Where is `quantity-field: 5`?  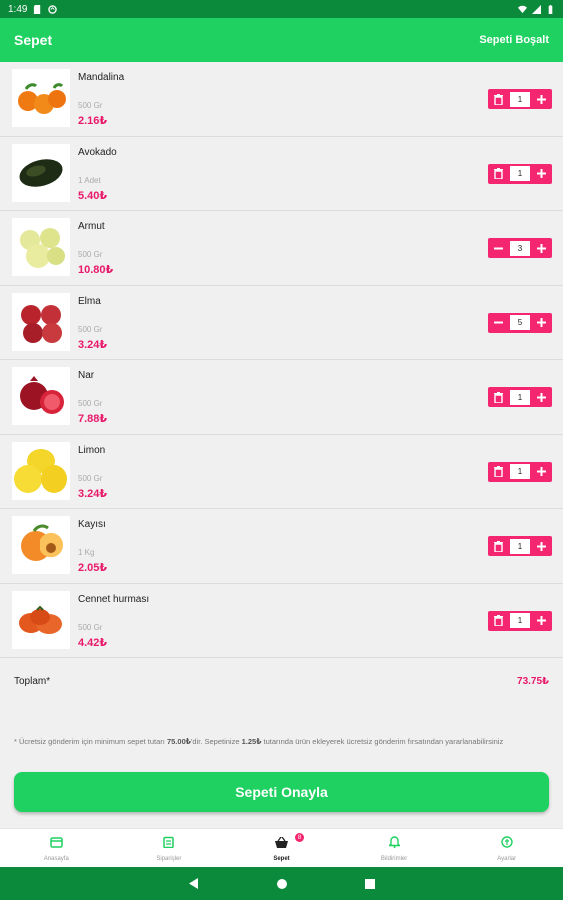
quantity-field: 5 is located at coordinates (520, 322).